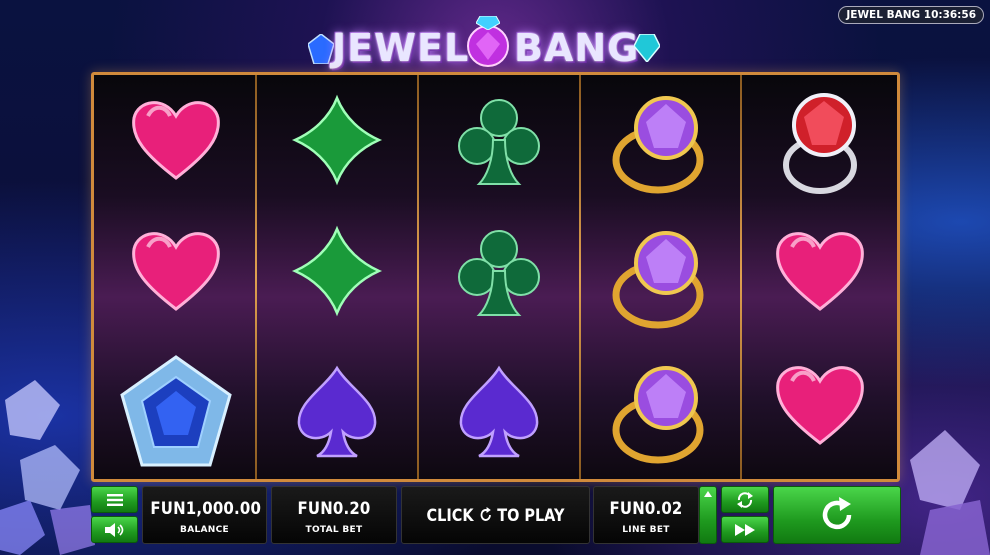 The width and height of the screenshot is (990, 555). What do you see at coordinates (206, 509) in the screenshot?
I see `balance-value: FUN1,000.00` at bounding box center [206, 509].